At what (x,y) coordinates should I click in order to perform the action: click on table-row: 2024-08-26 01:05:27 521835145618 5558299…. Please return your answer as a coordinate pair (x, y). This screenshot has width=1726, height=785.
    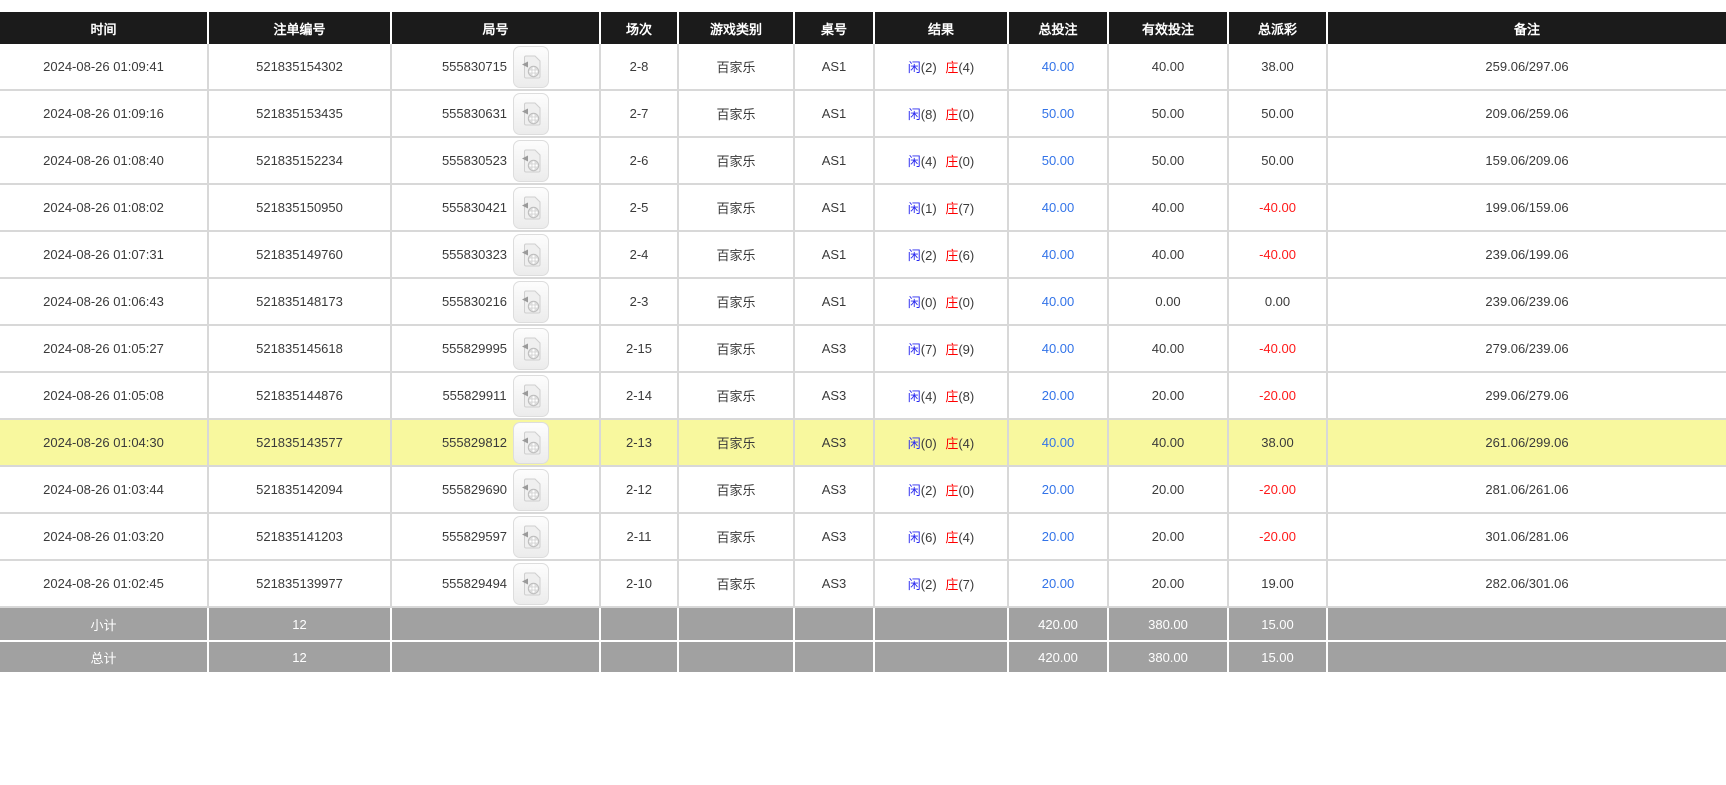
    Looking at the image, I should click on (863, 349).